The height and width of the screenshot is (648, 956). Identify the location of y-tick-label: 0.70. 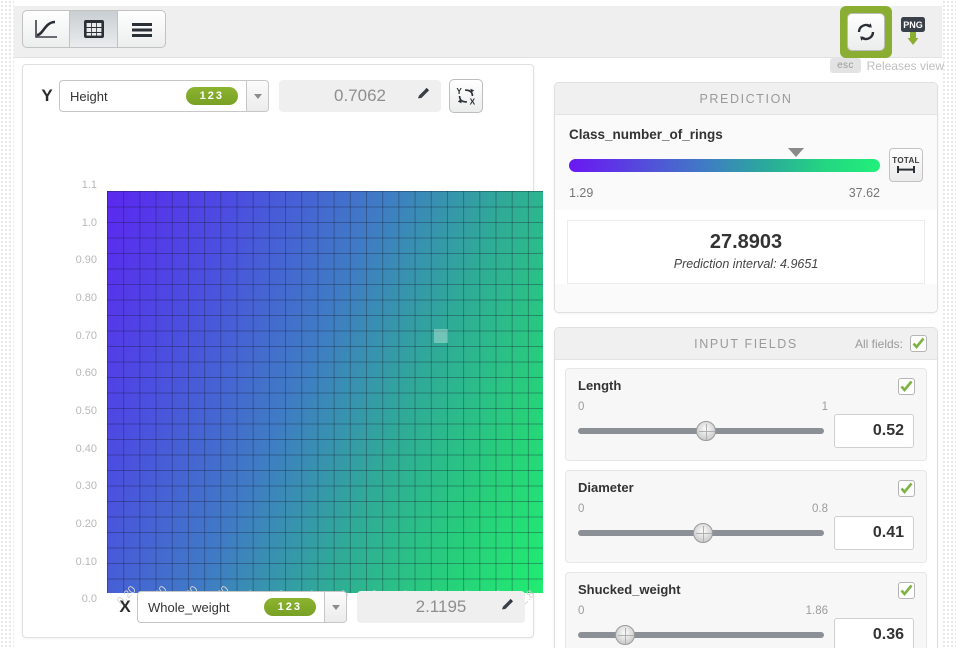
(86, 335).